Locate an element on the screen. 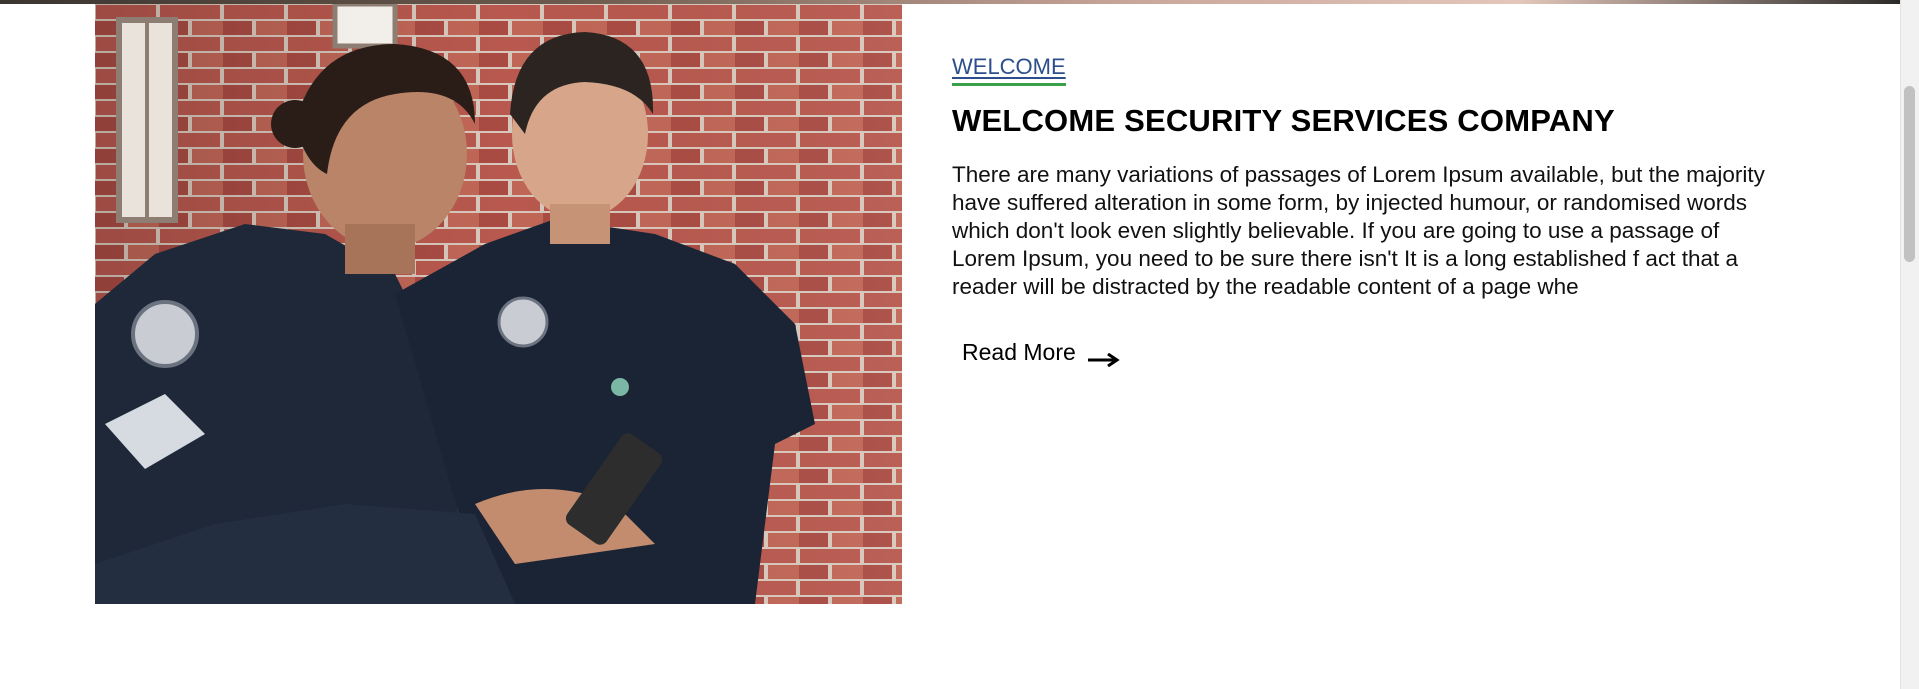  read-more-link: Read More is located at coordinates (1041, 353).